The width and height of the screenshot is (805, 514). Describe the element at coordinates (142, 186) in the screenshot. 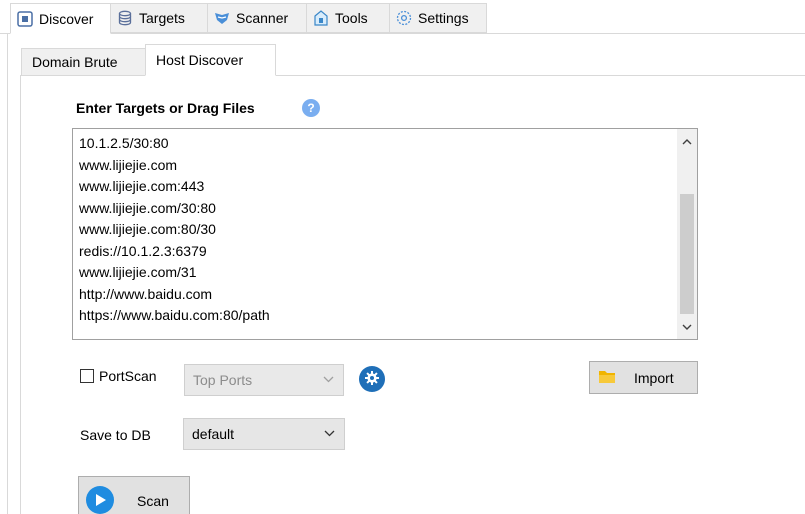

I see `target-line: www.lijiejie.com:443` at that location.